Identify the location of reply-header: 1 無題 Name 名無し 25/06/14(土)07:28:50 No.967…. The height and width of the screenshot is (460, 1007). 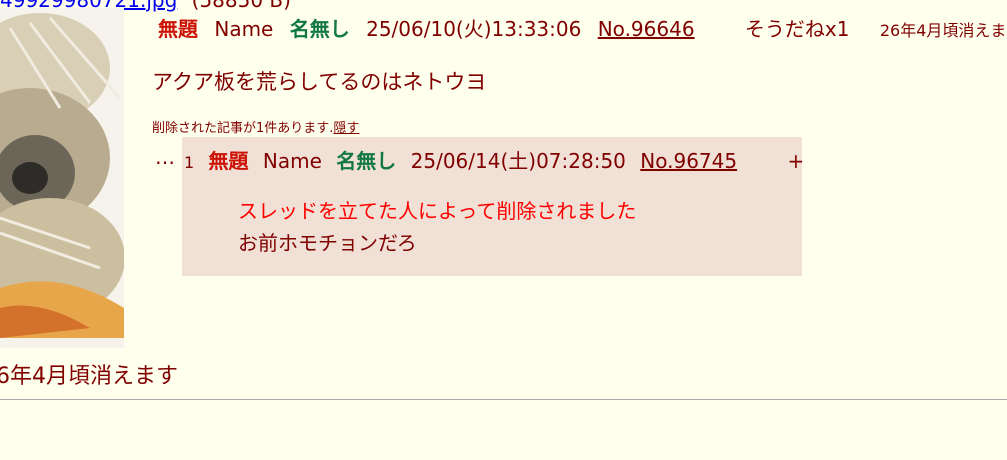
(498, 159).